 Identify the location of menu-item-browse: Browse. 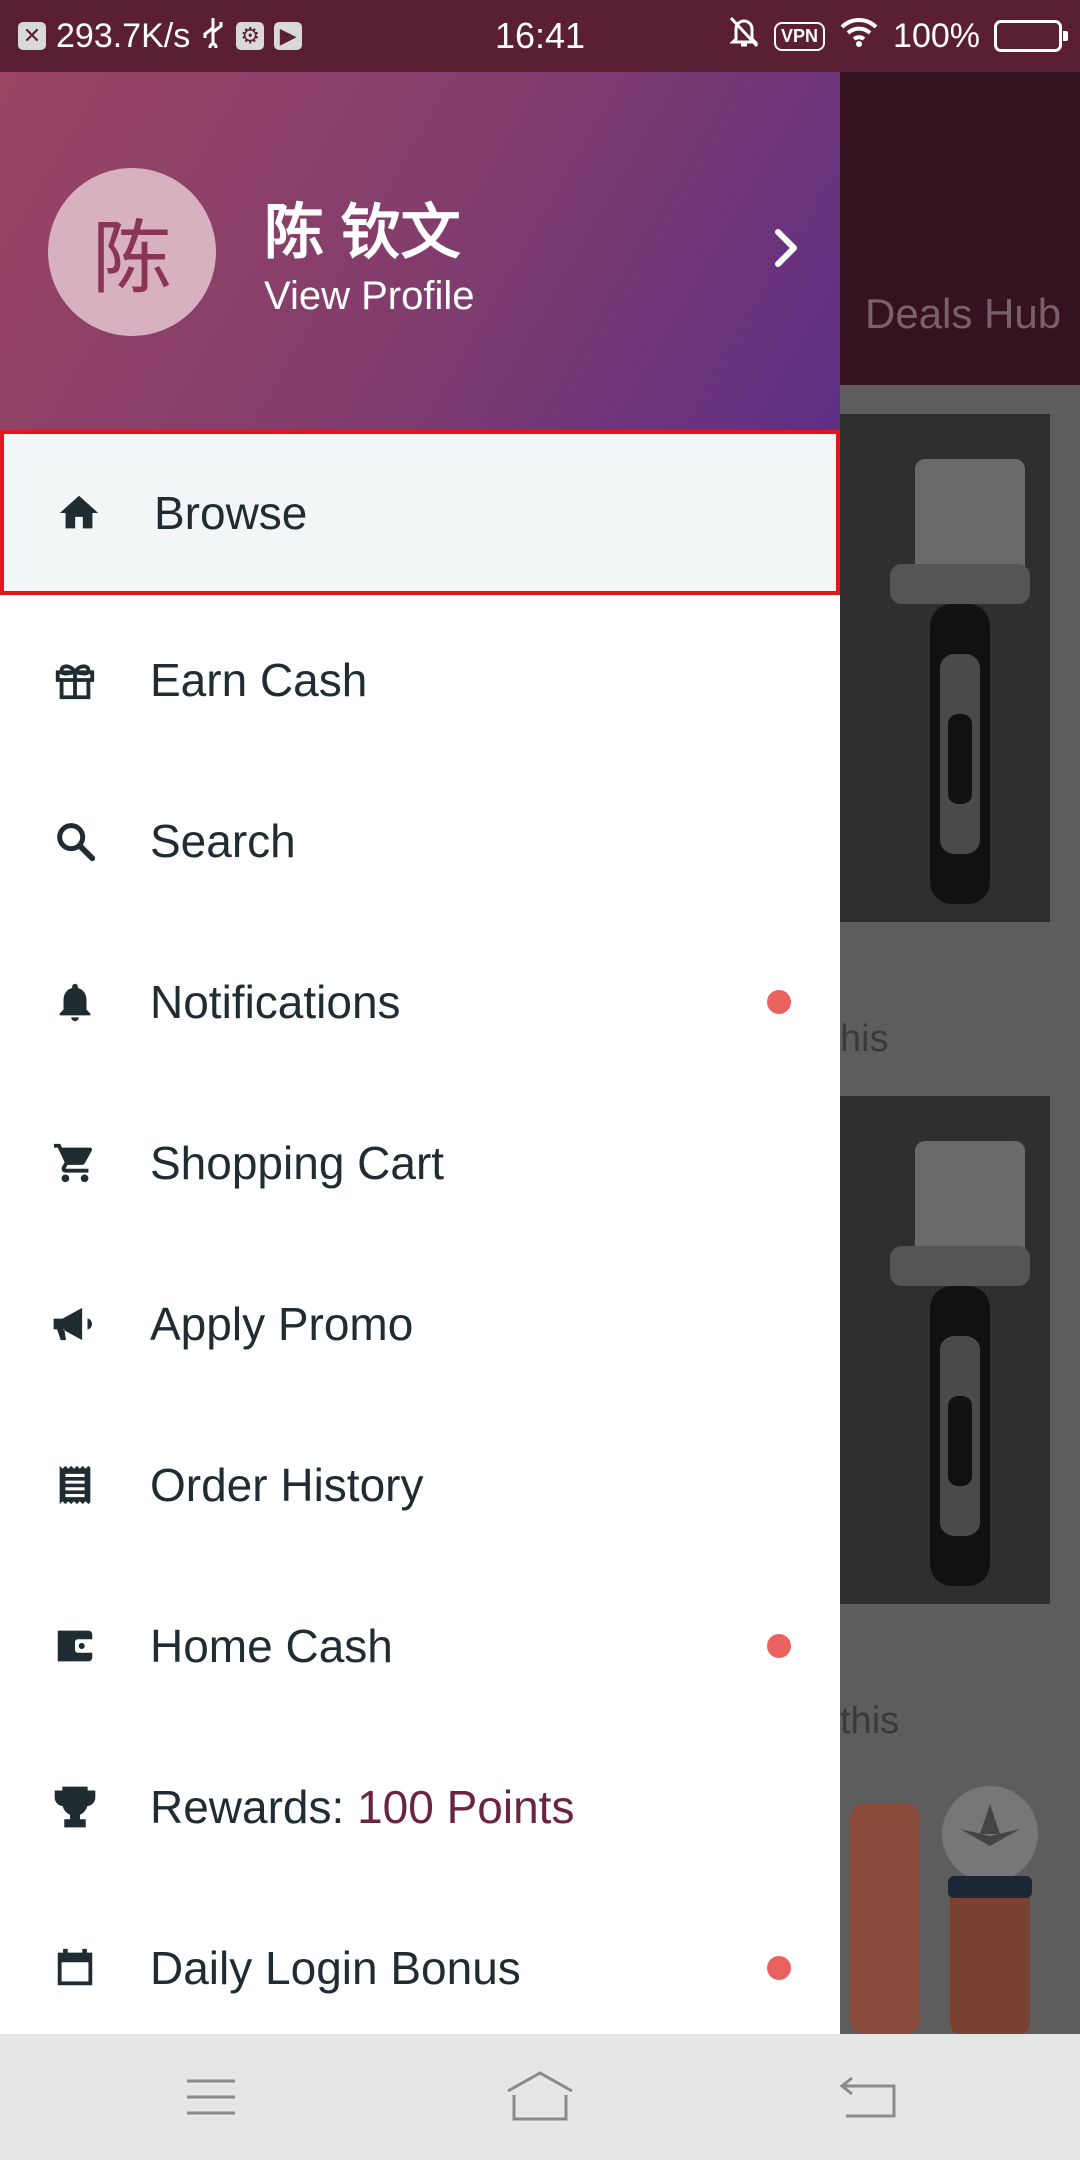
(420, 512).